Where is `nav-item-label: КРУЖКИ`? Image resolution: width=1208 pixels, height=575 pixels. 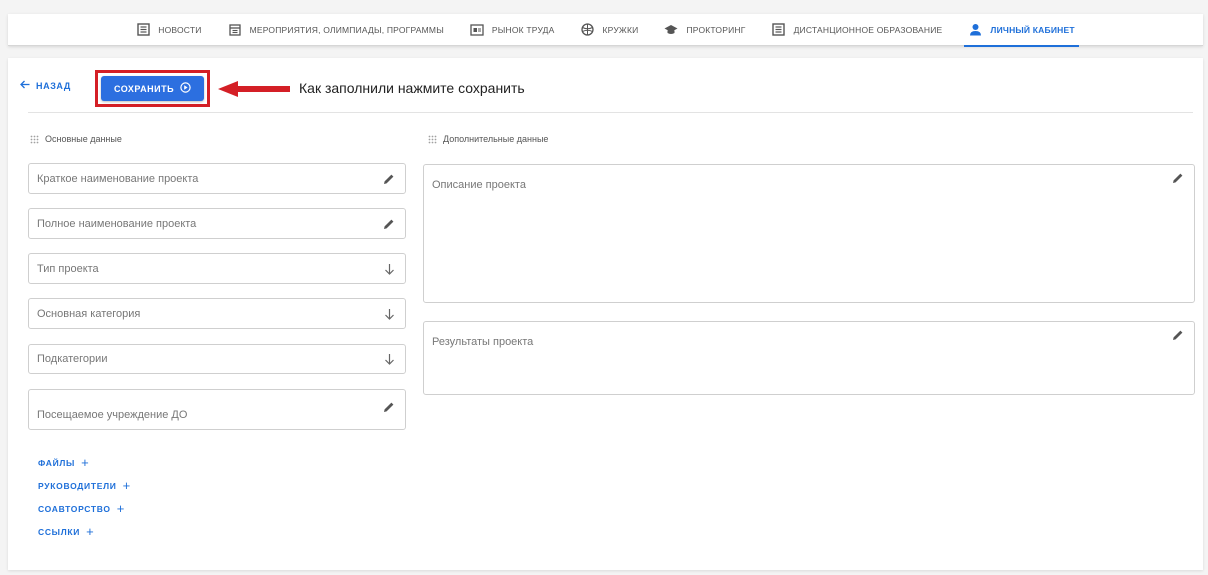 nav-item-label: КРУЖКИ is located at coordinates (620, 29).